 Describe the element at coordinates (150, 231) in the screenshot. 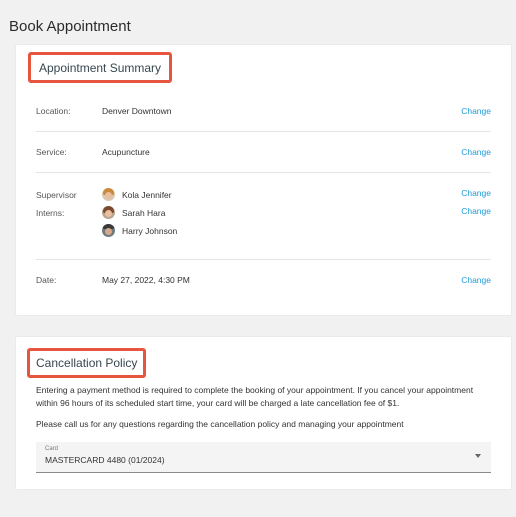

I see `person-name: Harry Johnson` at that location.